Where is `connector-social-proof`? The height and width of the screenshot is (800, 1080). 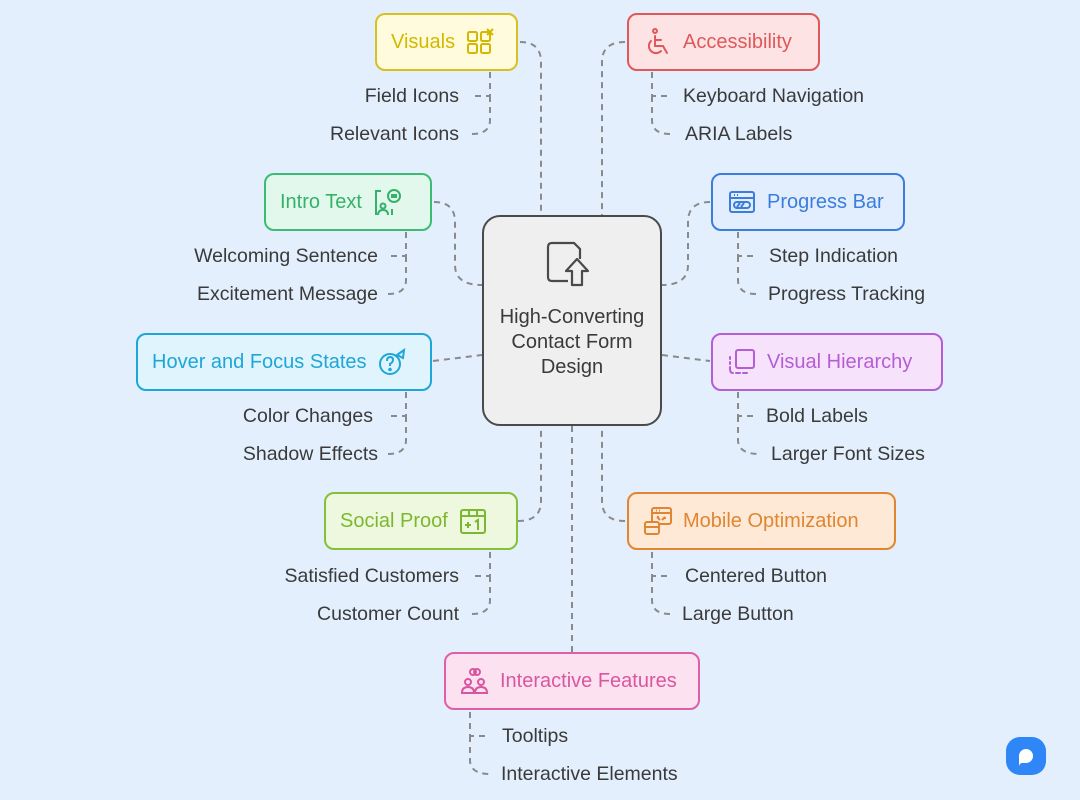
connector-social-proof is located at coordinates (529, 474).